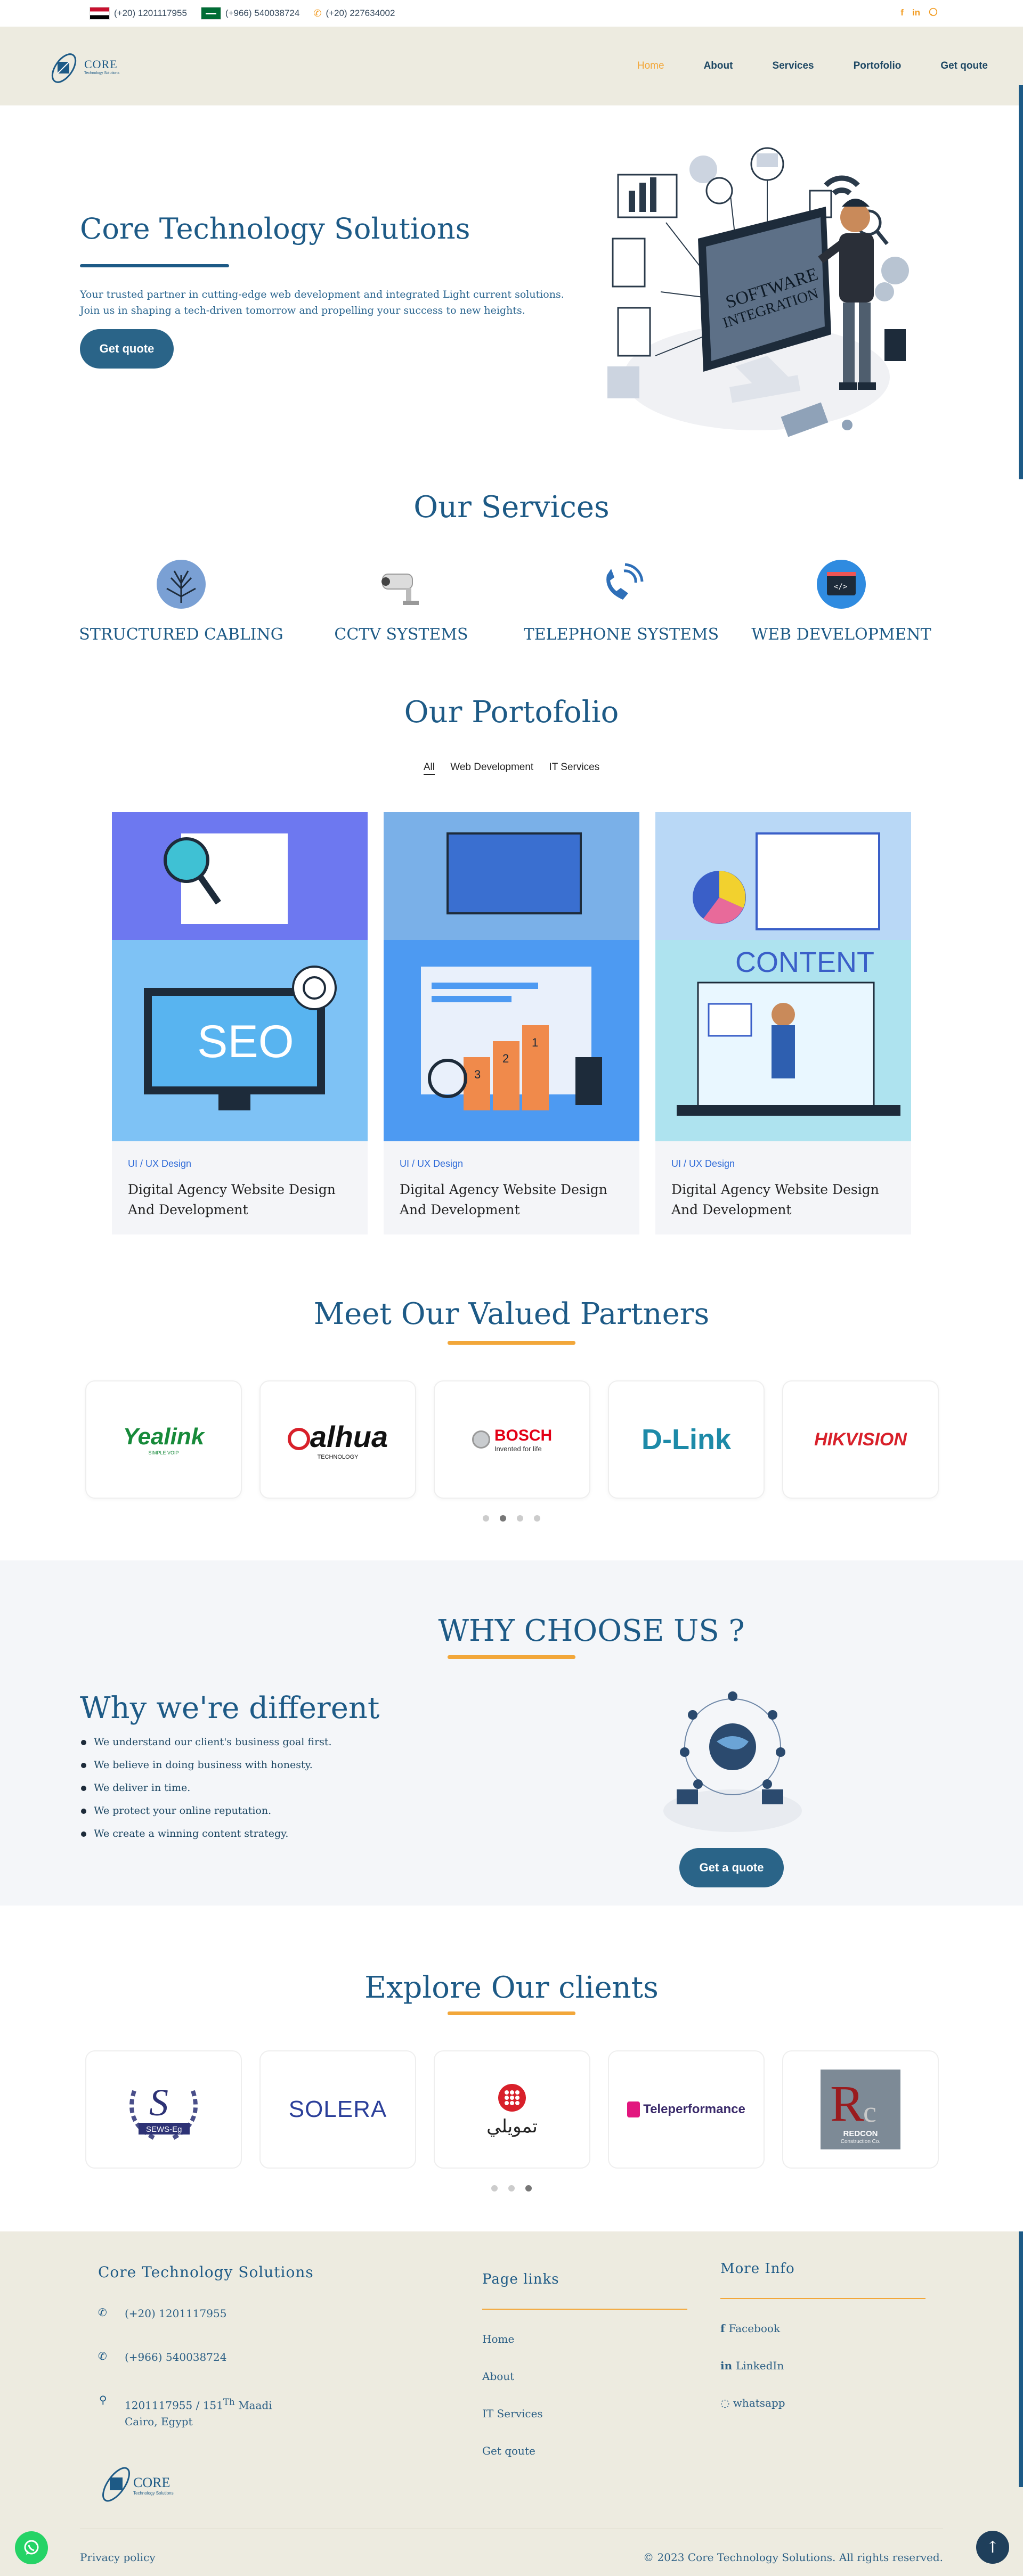 The height and width of the screenshot is (2576, 1023). What do you see at coordinates (584, 2309) in the screenshot?
I see `page-links-divider` at bounding box center [584, 2309].